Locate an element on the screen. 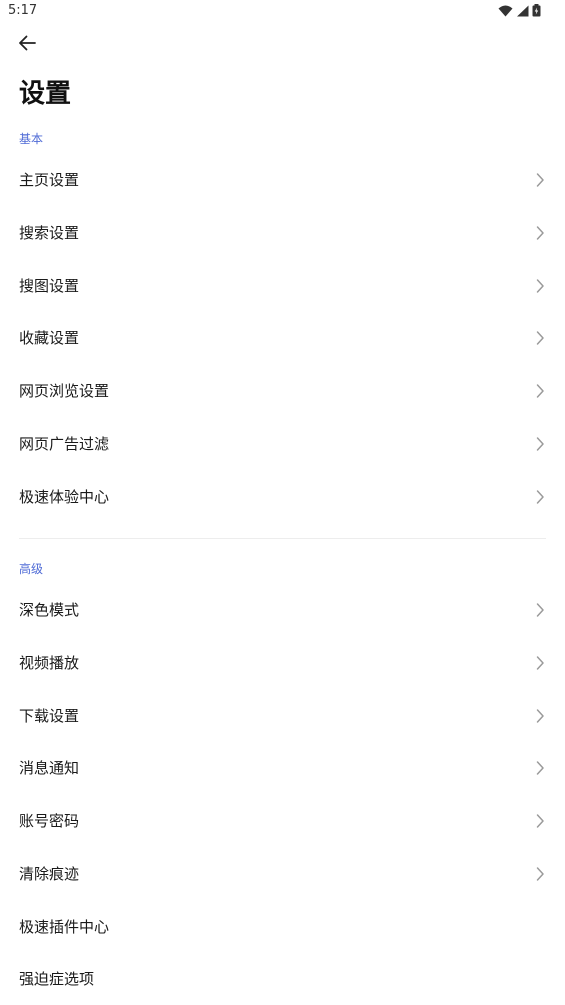 The height and width of the screenshot is (1005, 565). settings-item-label: 搜索设置 is located at coordinates (49, 233).